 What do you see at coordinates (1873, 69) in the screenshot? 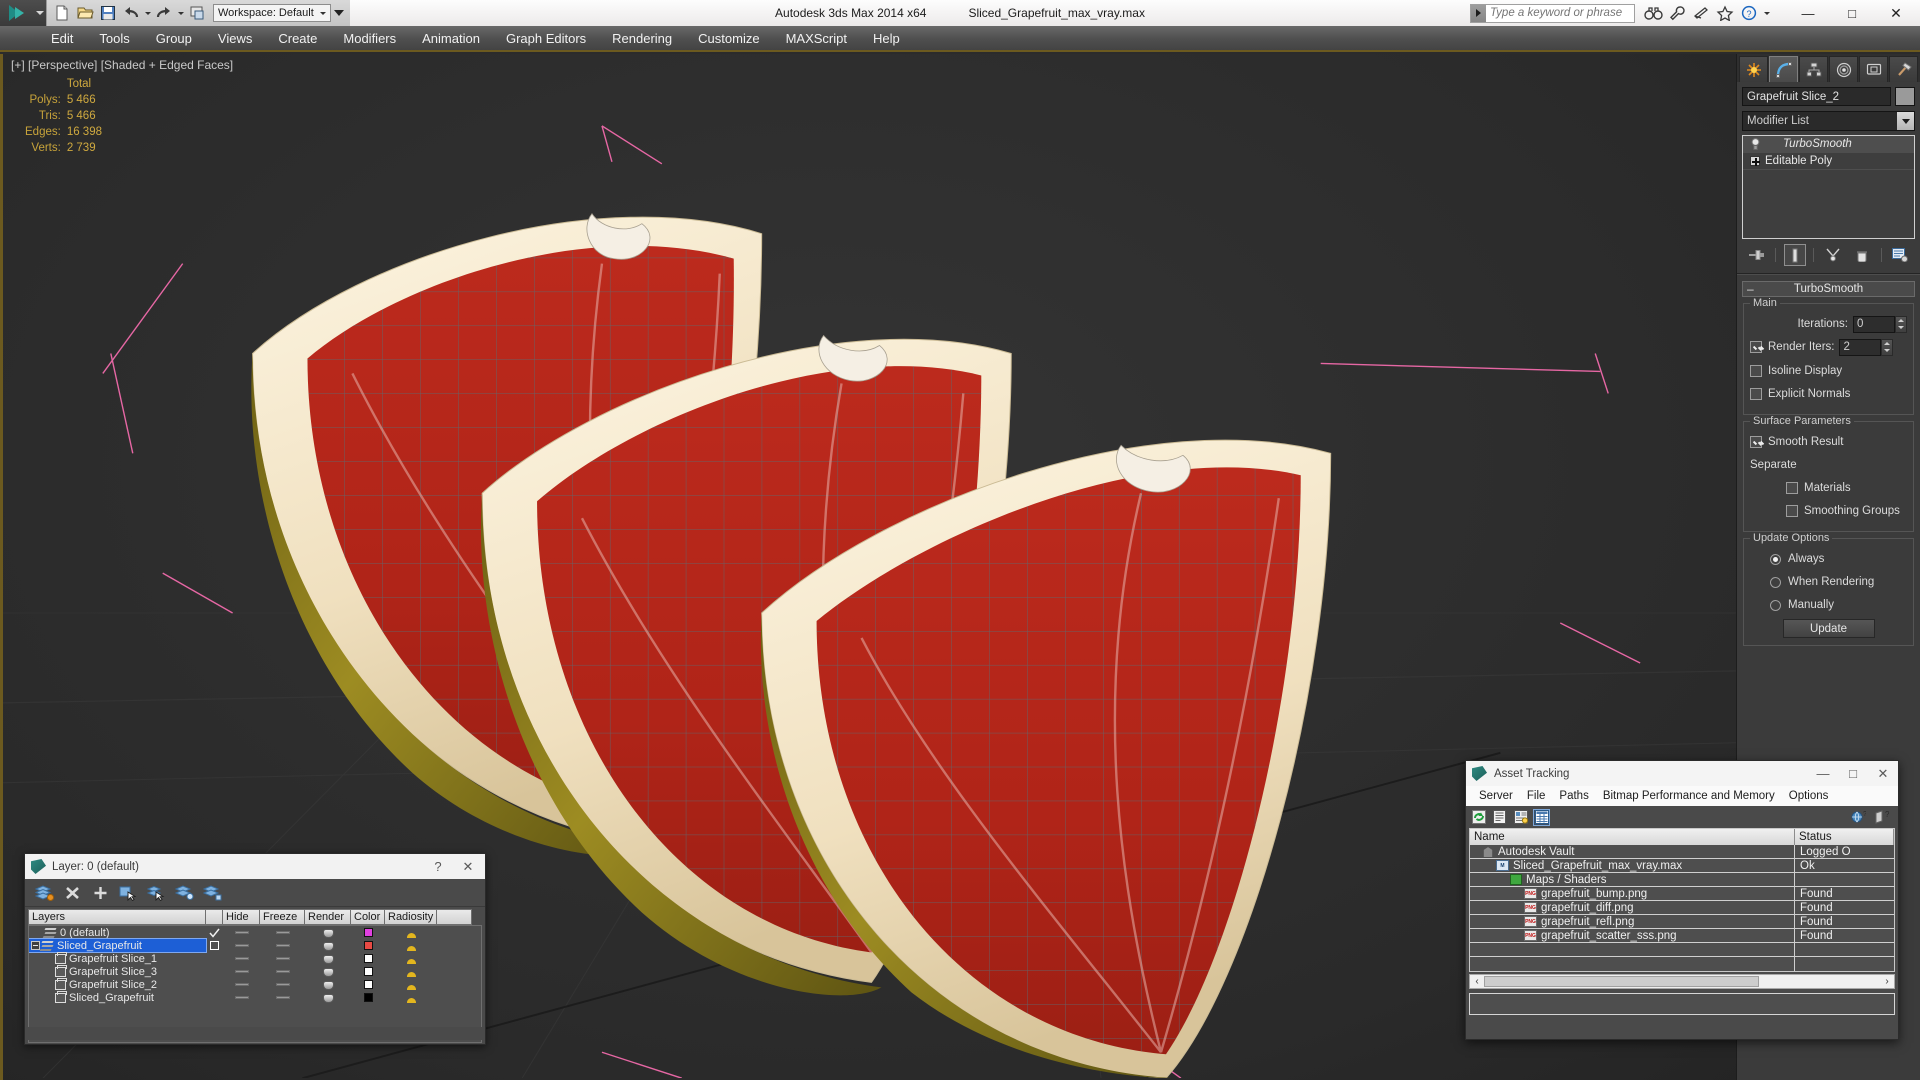
I see `display-tab` at bounding box center [1873, 69].